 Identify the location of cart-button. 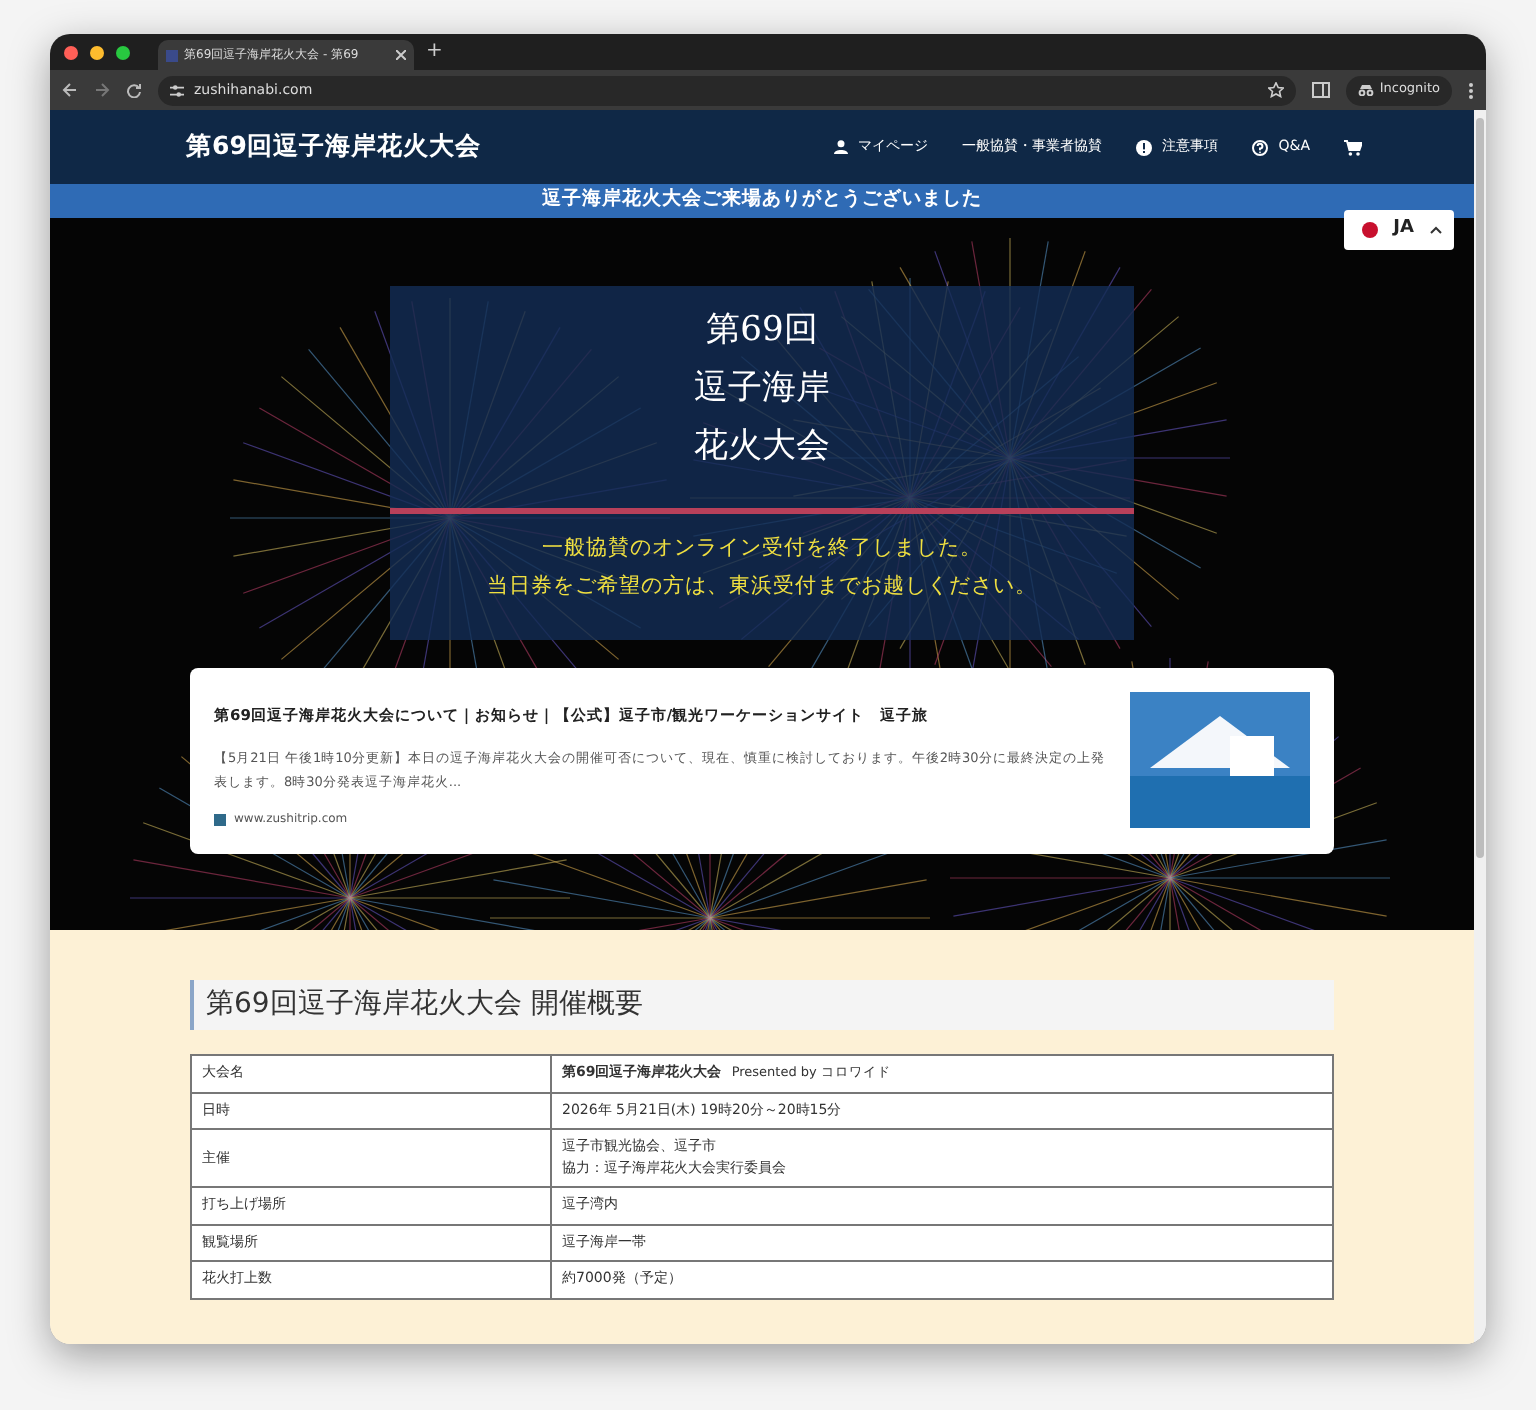
(1353, 147).